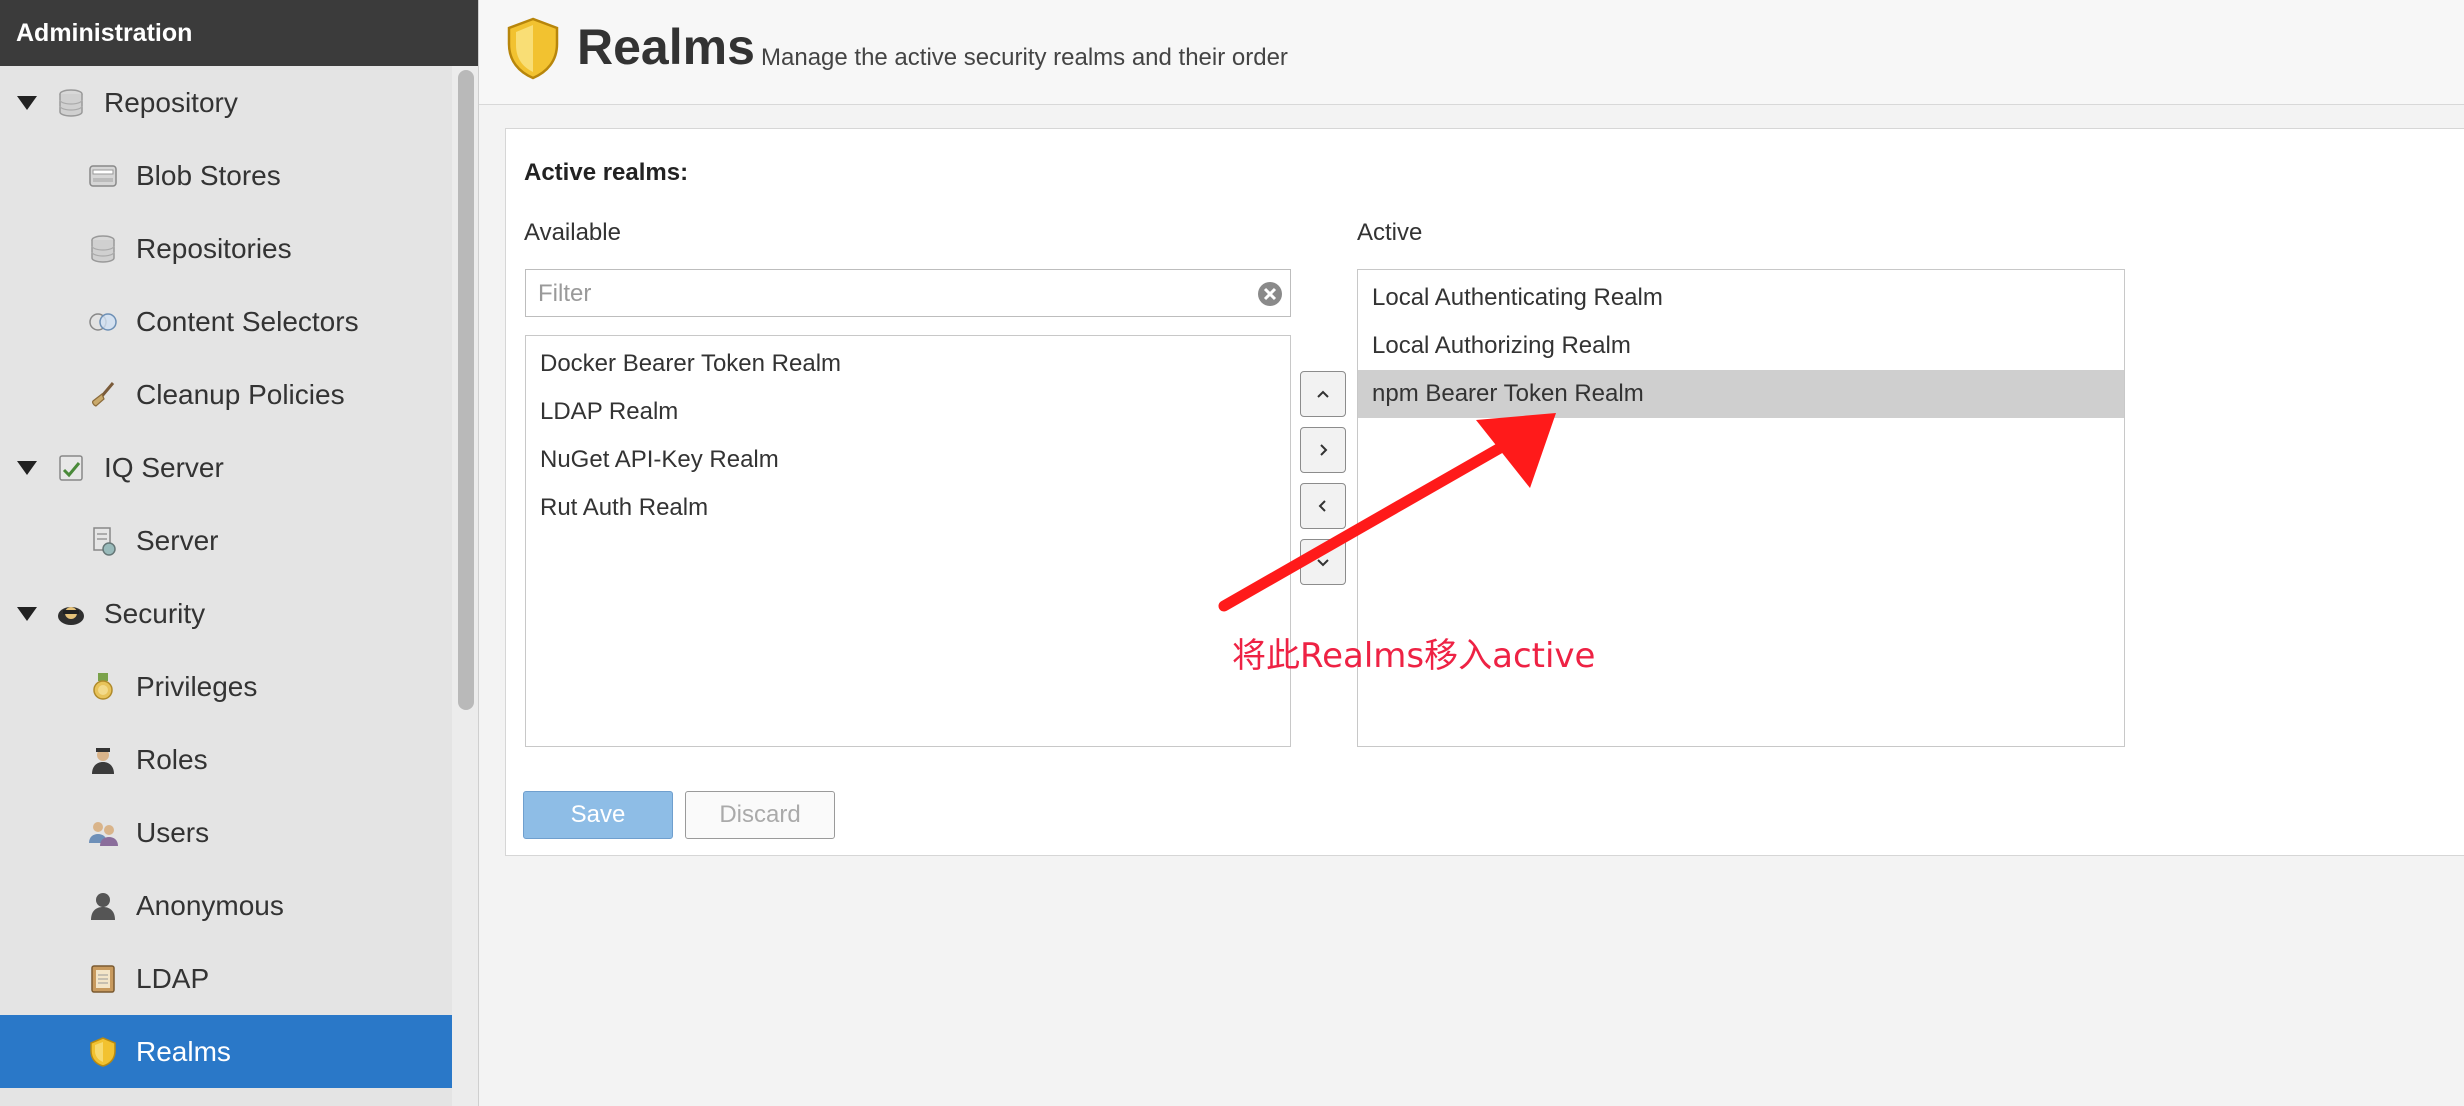  Describe the element at coordinates (226, 467) in the screenshot. I see `sidebar-item-iq-server: IQ Server` at that location.